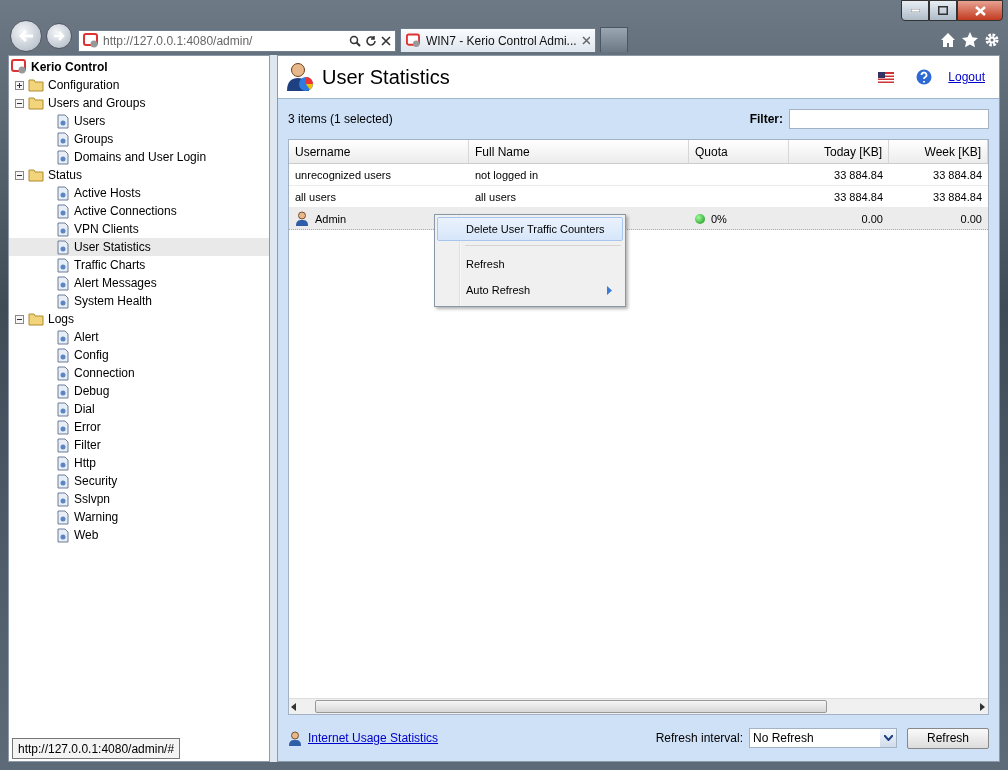 This screenshot has height=770, width=1008. Describe the element at coordinates (36, 85) in the screenshot. I see `folder-icon` at that location.